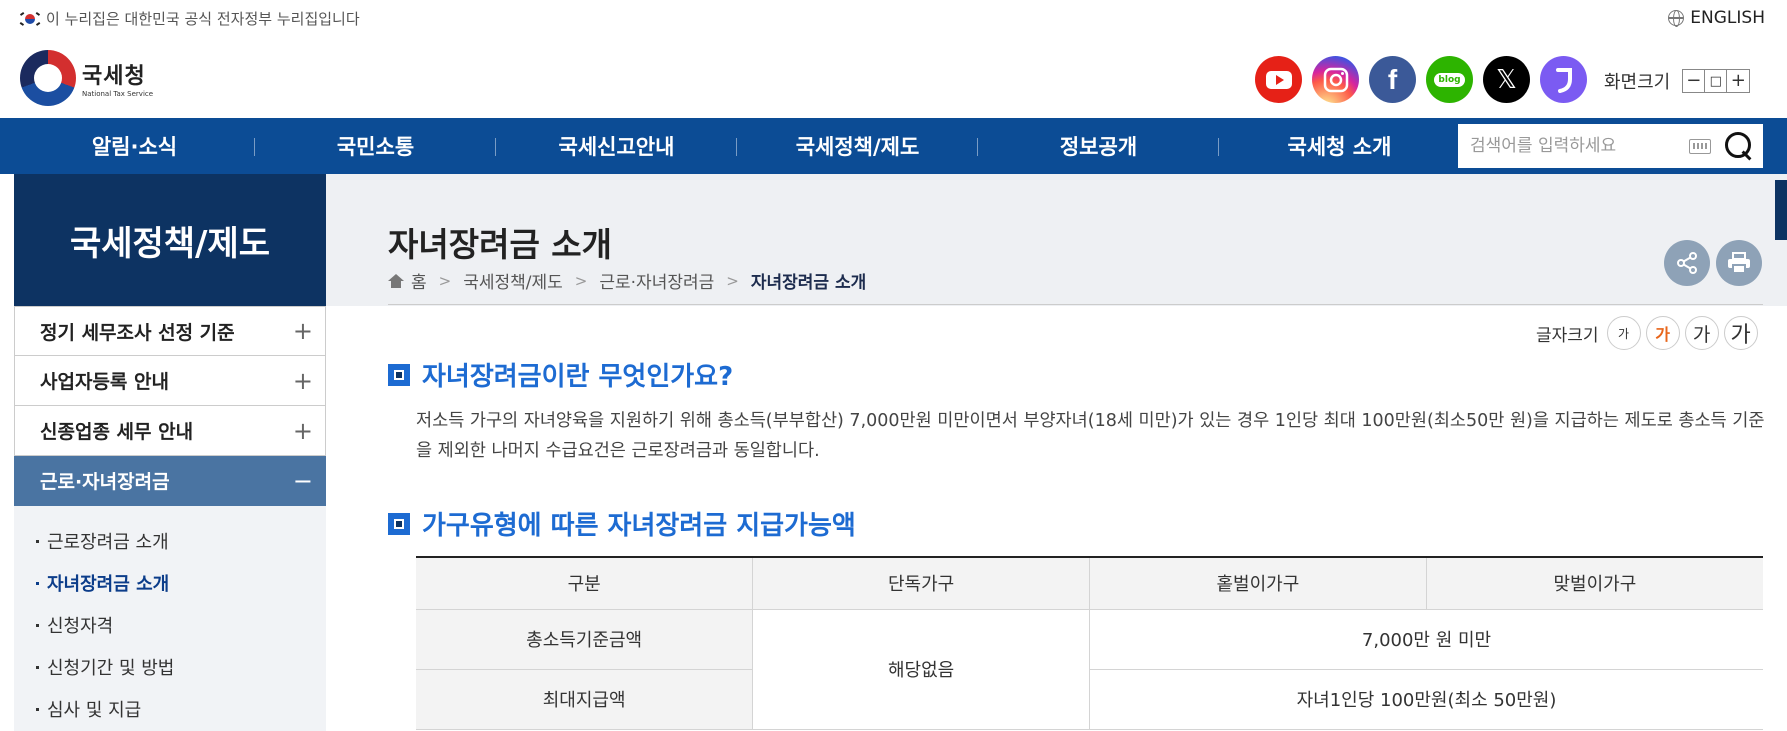 The image size is (1787, 731). I want to click on search-box, so click(1610, 146).